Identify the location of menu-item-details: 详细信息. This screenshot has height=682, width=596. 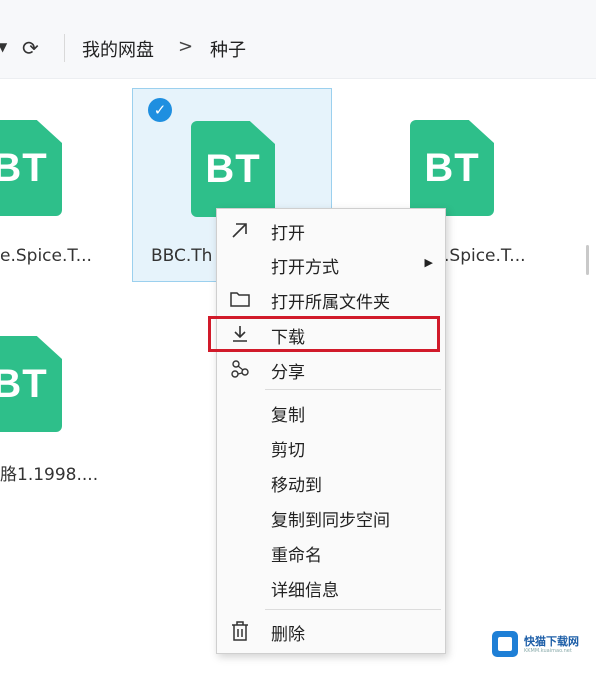
(331, 587).